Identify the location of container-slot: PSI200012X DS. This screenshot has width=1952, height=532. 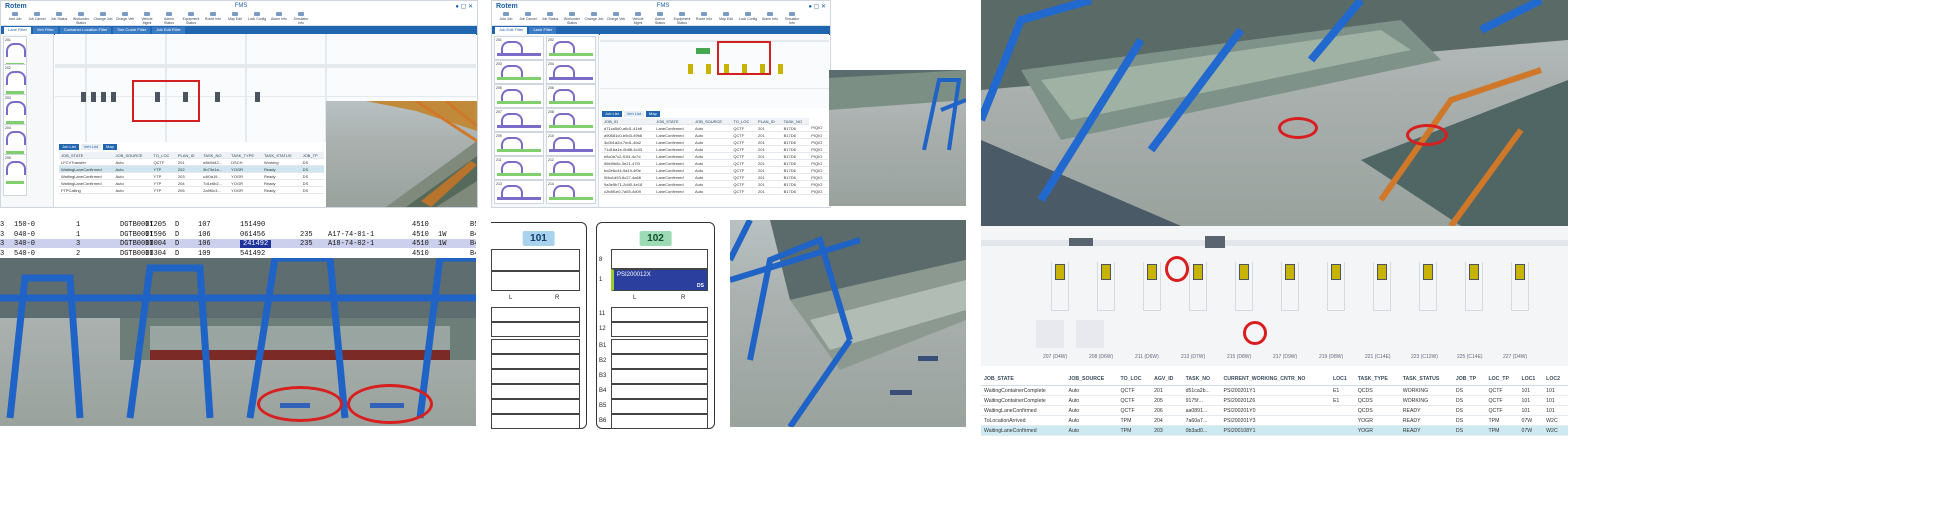
(659, 280).